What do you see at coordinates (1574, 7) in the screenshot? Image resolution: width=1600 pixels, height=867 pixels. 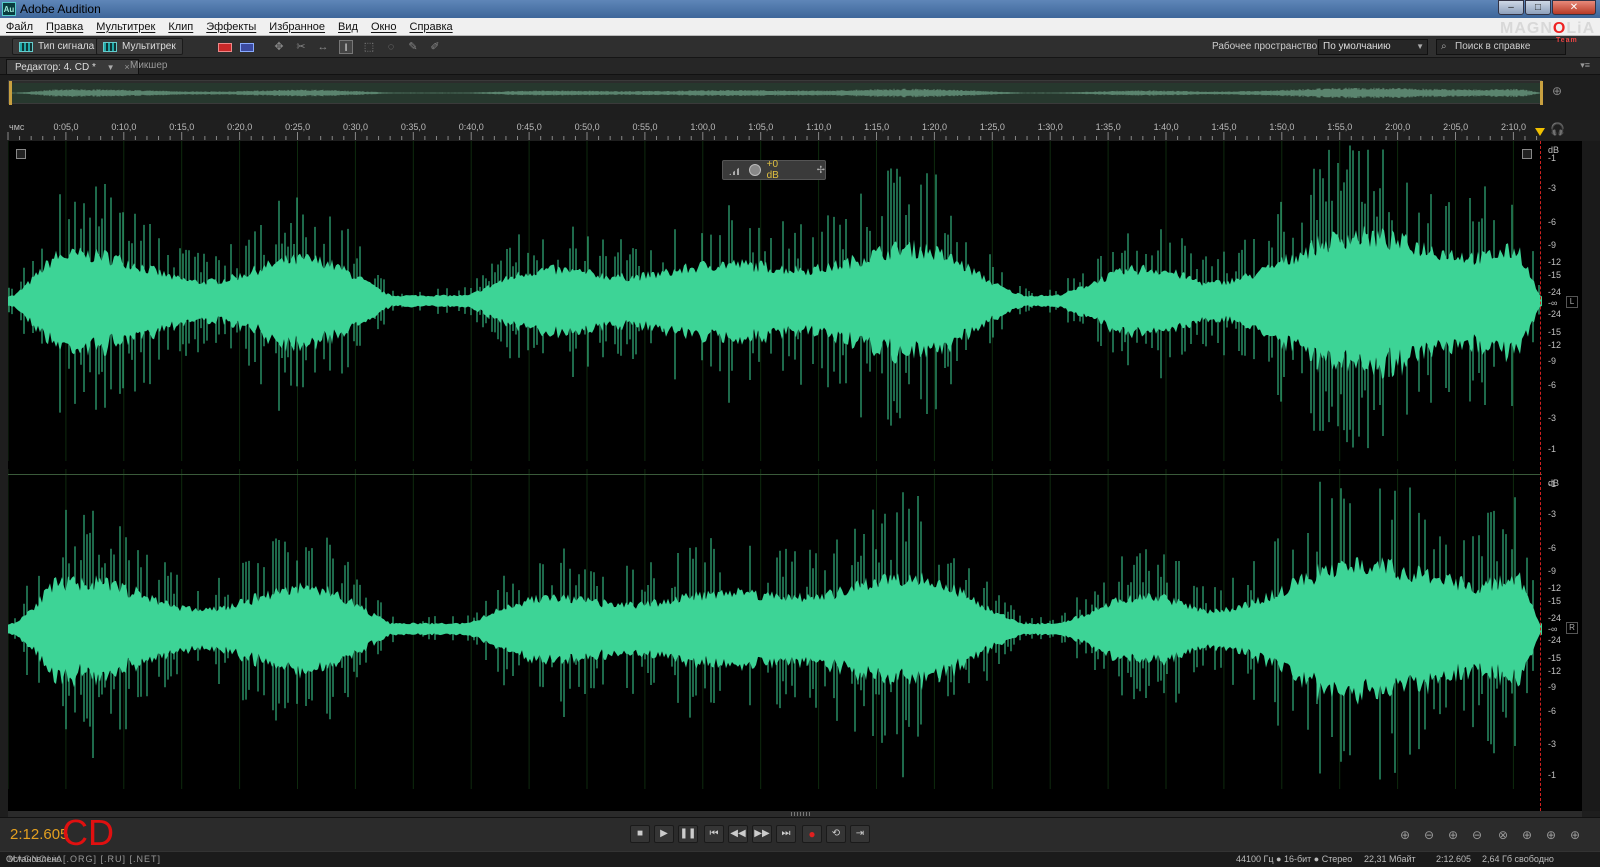 I see `close-button: ✕` at bounding box center [1574, 7].